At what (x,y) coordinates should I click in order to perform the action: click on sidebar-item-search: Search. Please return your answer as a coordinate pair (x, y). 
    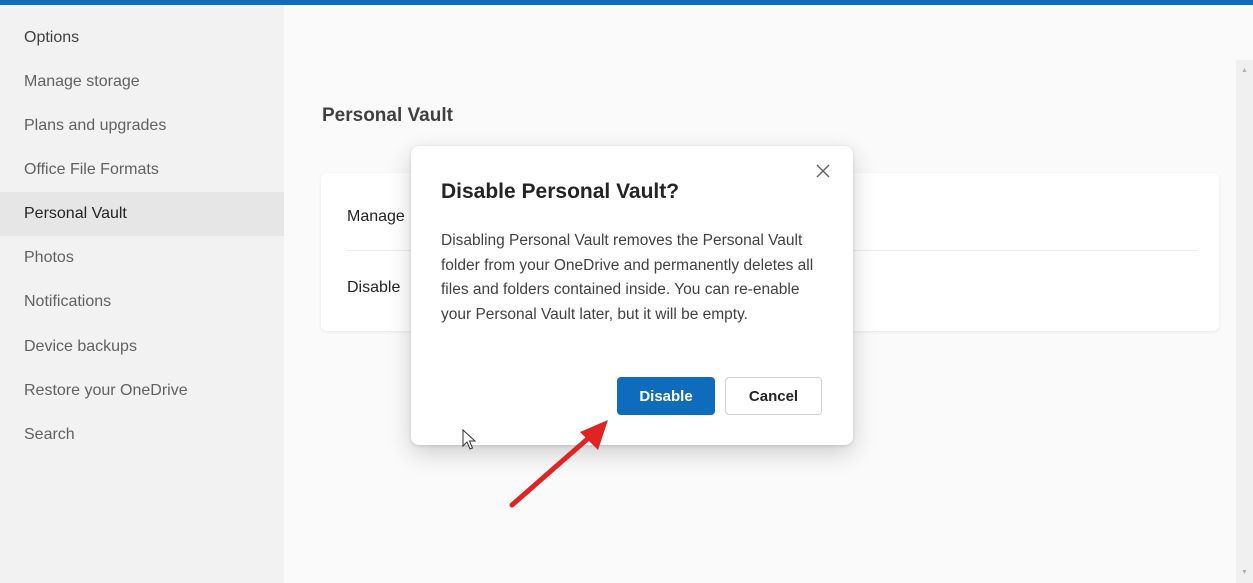
    Looking at the image, I should click on (142, 435).